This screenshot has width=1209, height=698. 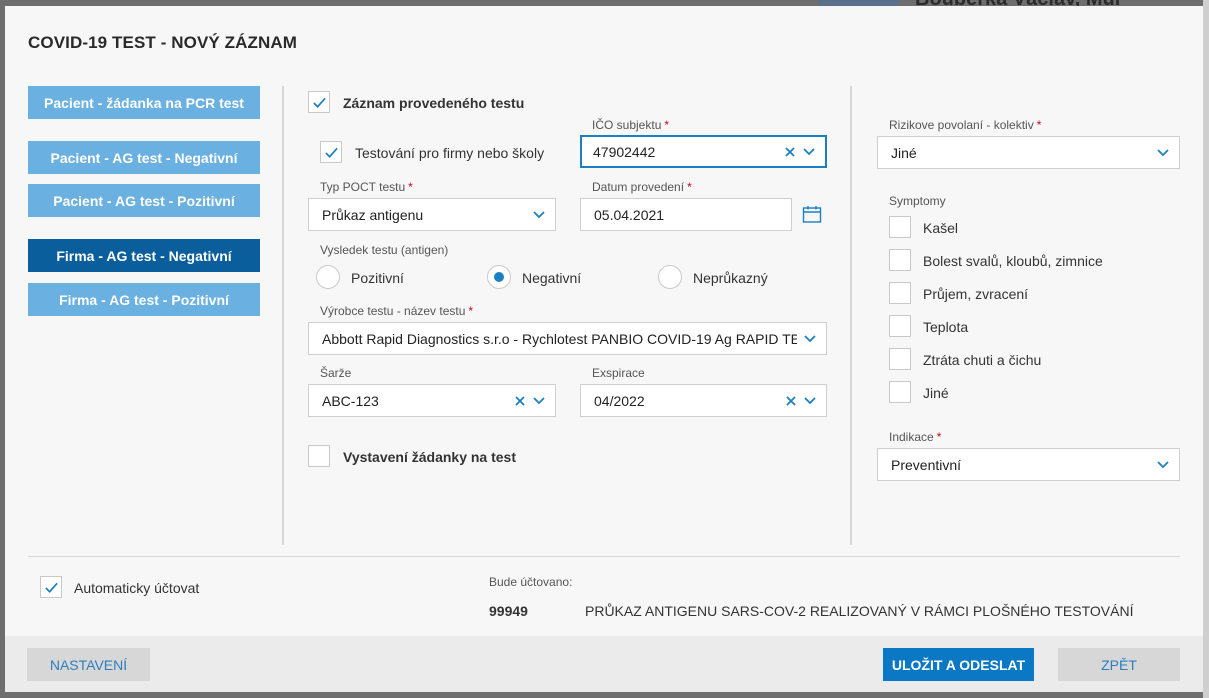 I want to click on datum-value: 05.04.2021, so click(x=629, y=214).